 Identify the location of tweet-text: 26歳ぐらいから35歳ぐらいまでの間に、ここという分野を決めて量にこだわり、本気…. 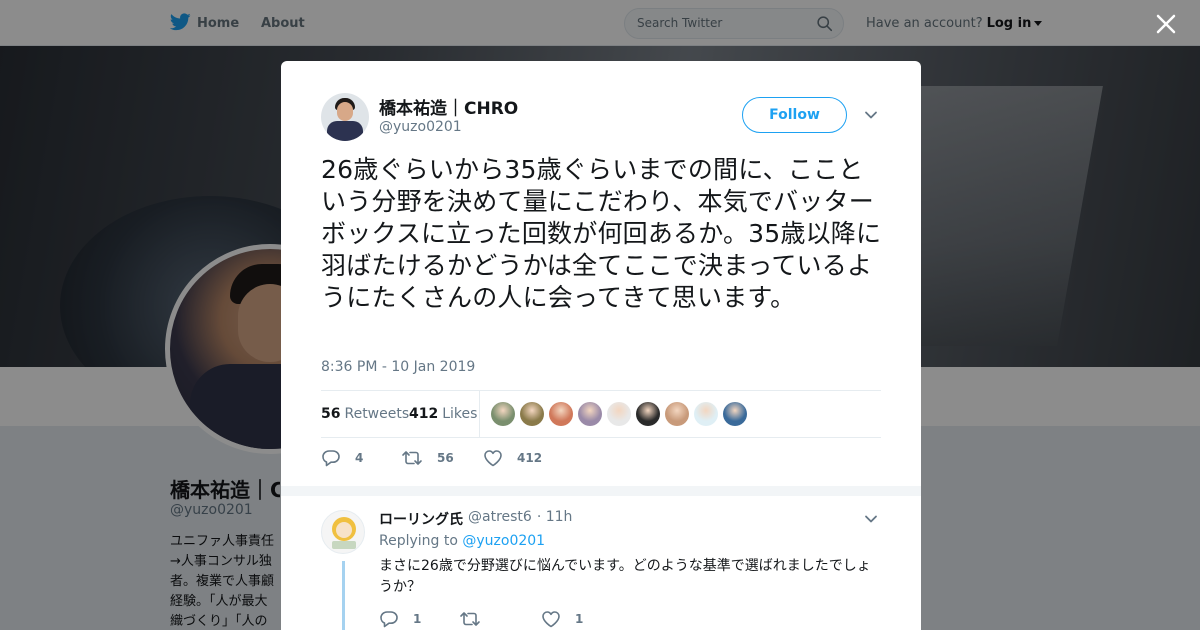
(601, 233).